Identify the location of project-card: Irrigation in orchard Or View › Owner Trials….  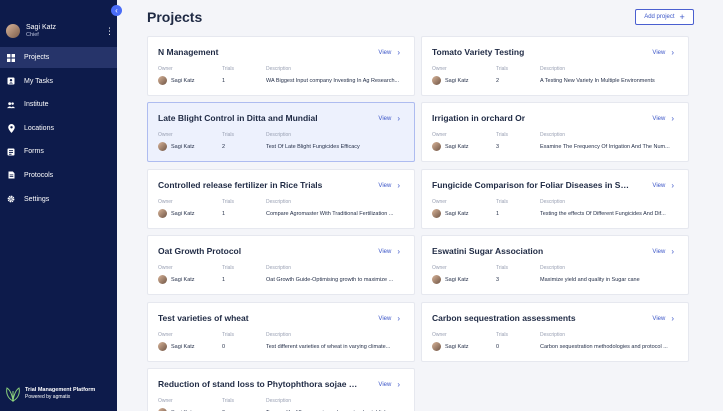
(555, 132).